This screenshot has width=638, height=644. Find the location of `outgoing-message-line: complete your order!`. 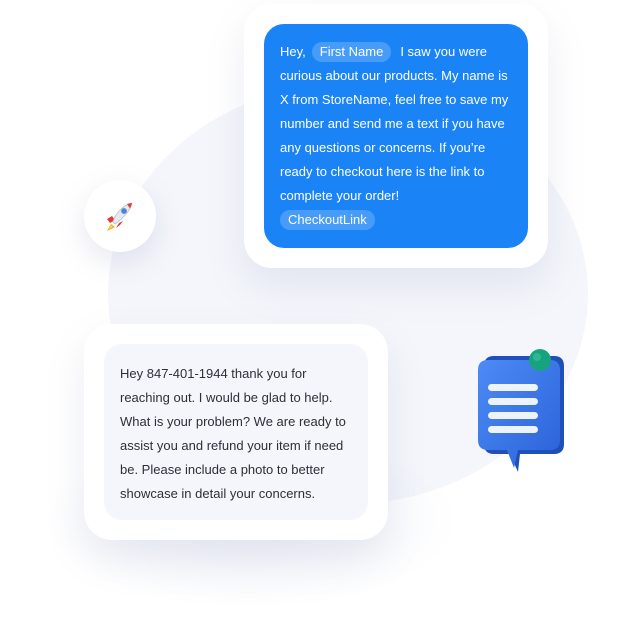

outgoing-message-line: complete your order! is located at coordinates (340, 195).